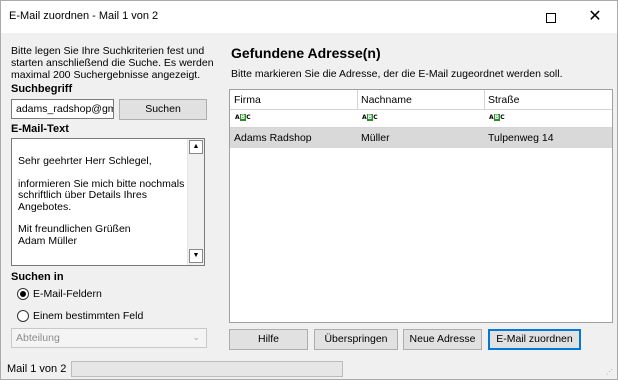  What do you see at coordinates (67, 294) in the screenshot?
I see `radio-email-fields-label: E-Mail-Feldern` at bounding box center [67, 294].